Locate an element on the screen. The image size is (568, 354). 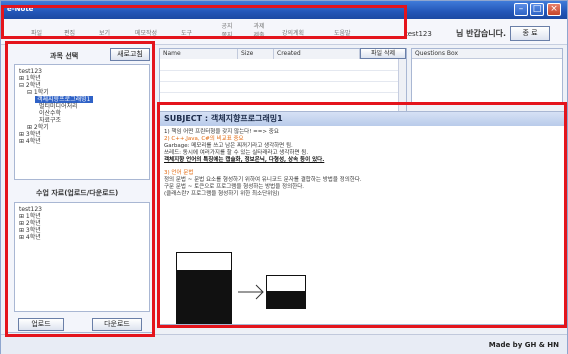
column-header-created: Created is located at coordinates (317, 54).